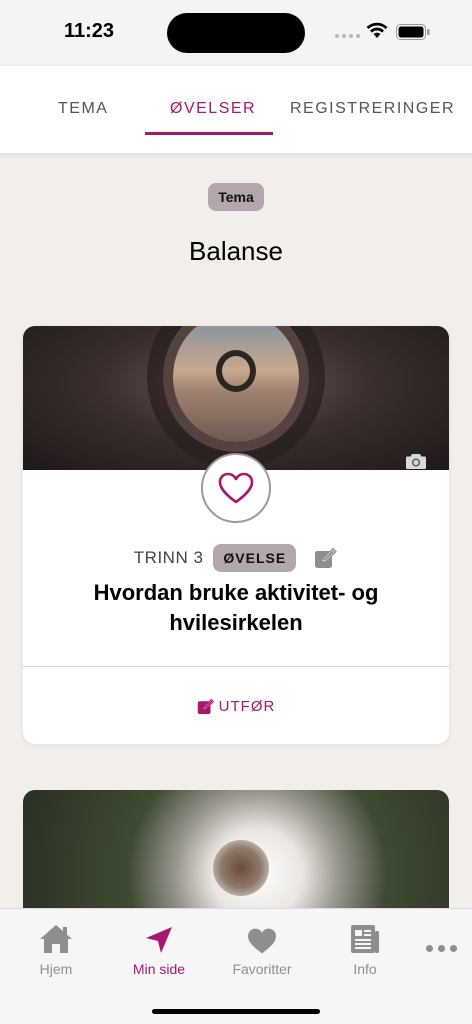 This screenshot has width=472, height=1024. What do you see at coordinates (89, 31) in the screenshot?
I see `status-time: 11:23` at bounding box center [89, 31].